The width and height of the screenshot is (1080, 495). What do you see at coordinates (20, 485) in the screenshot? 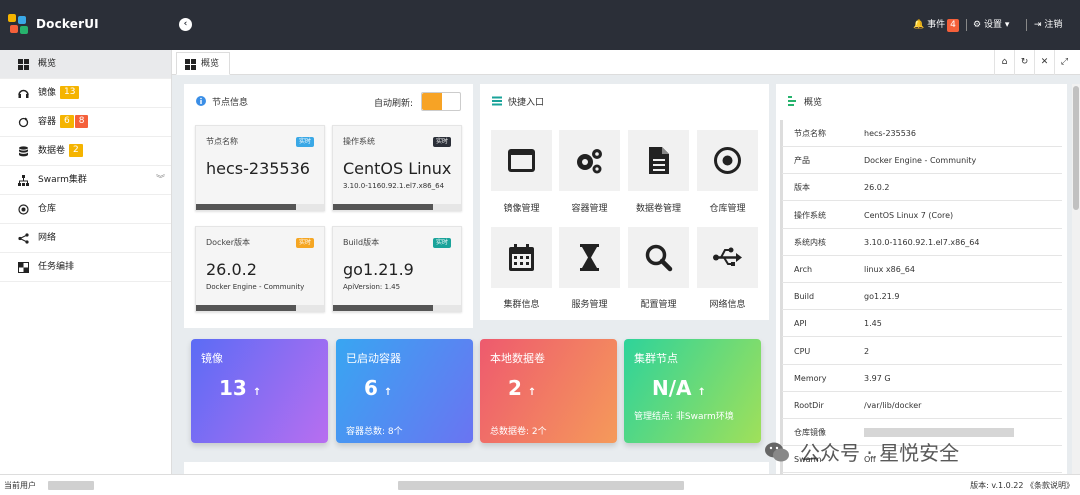
I see `current-user-label: 当前用户` at bounding box center [20, 485].